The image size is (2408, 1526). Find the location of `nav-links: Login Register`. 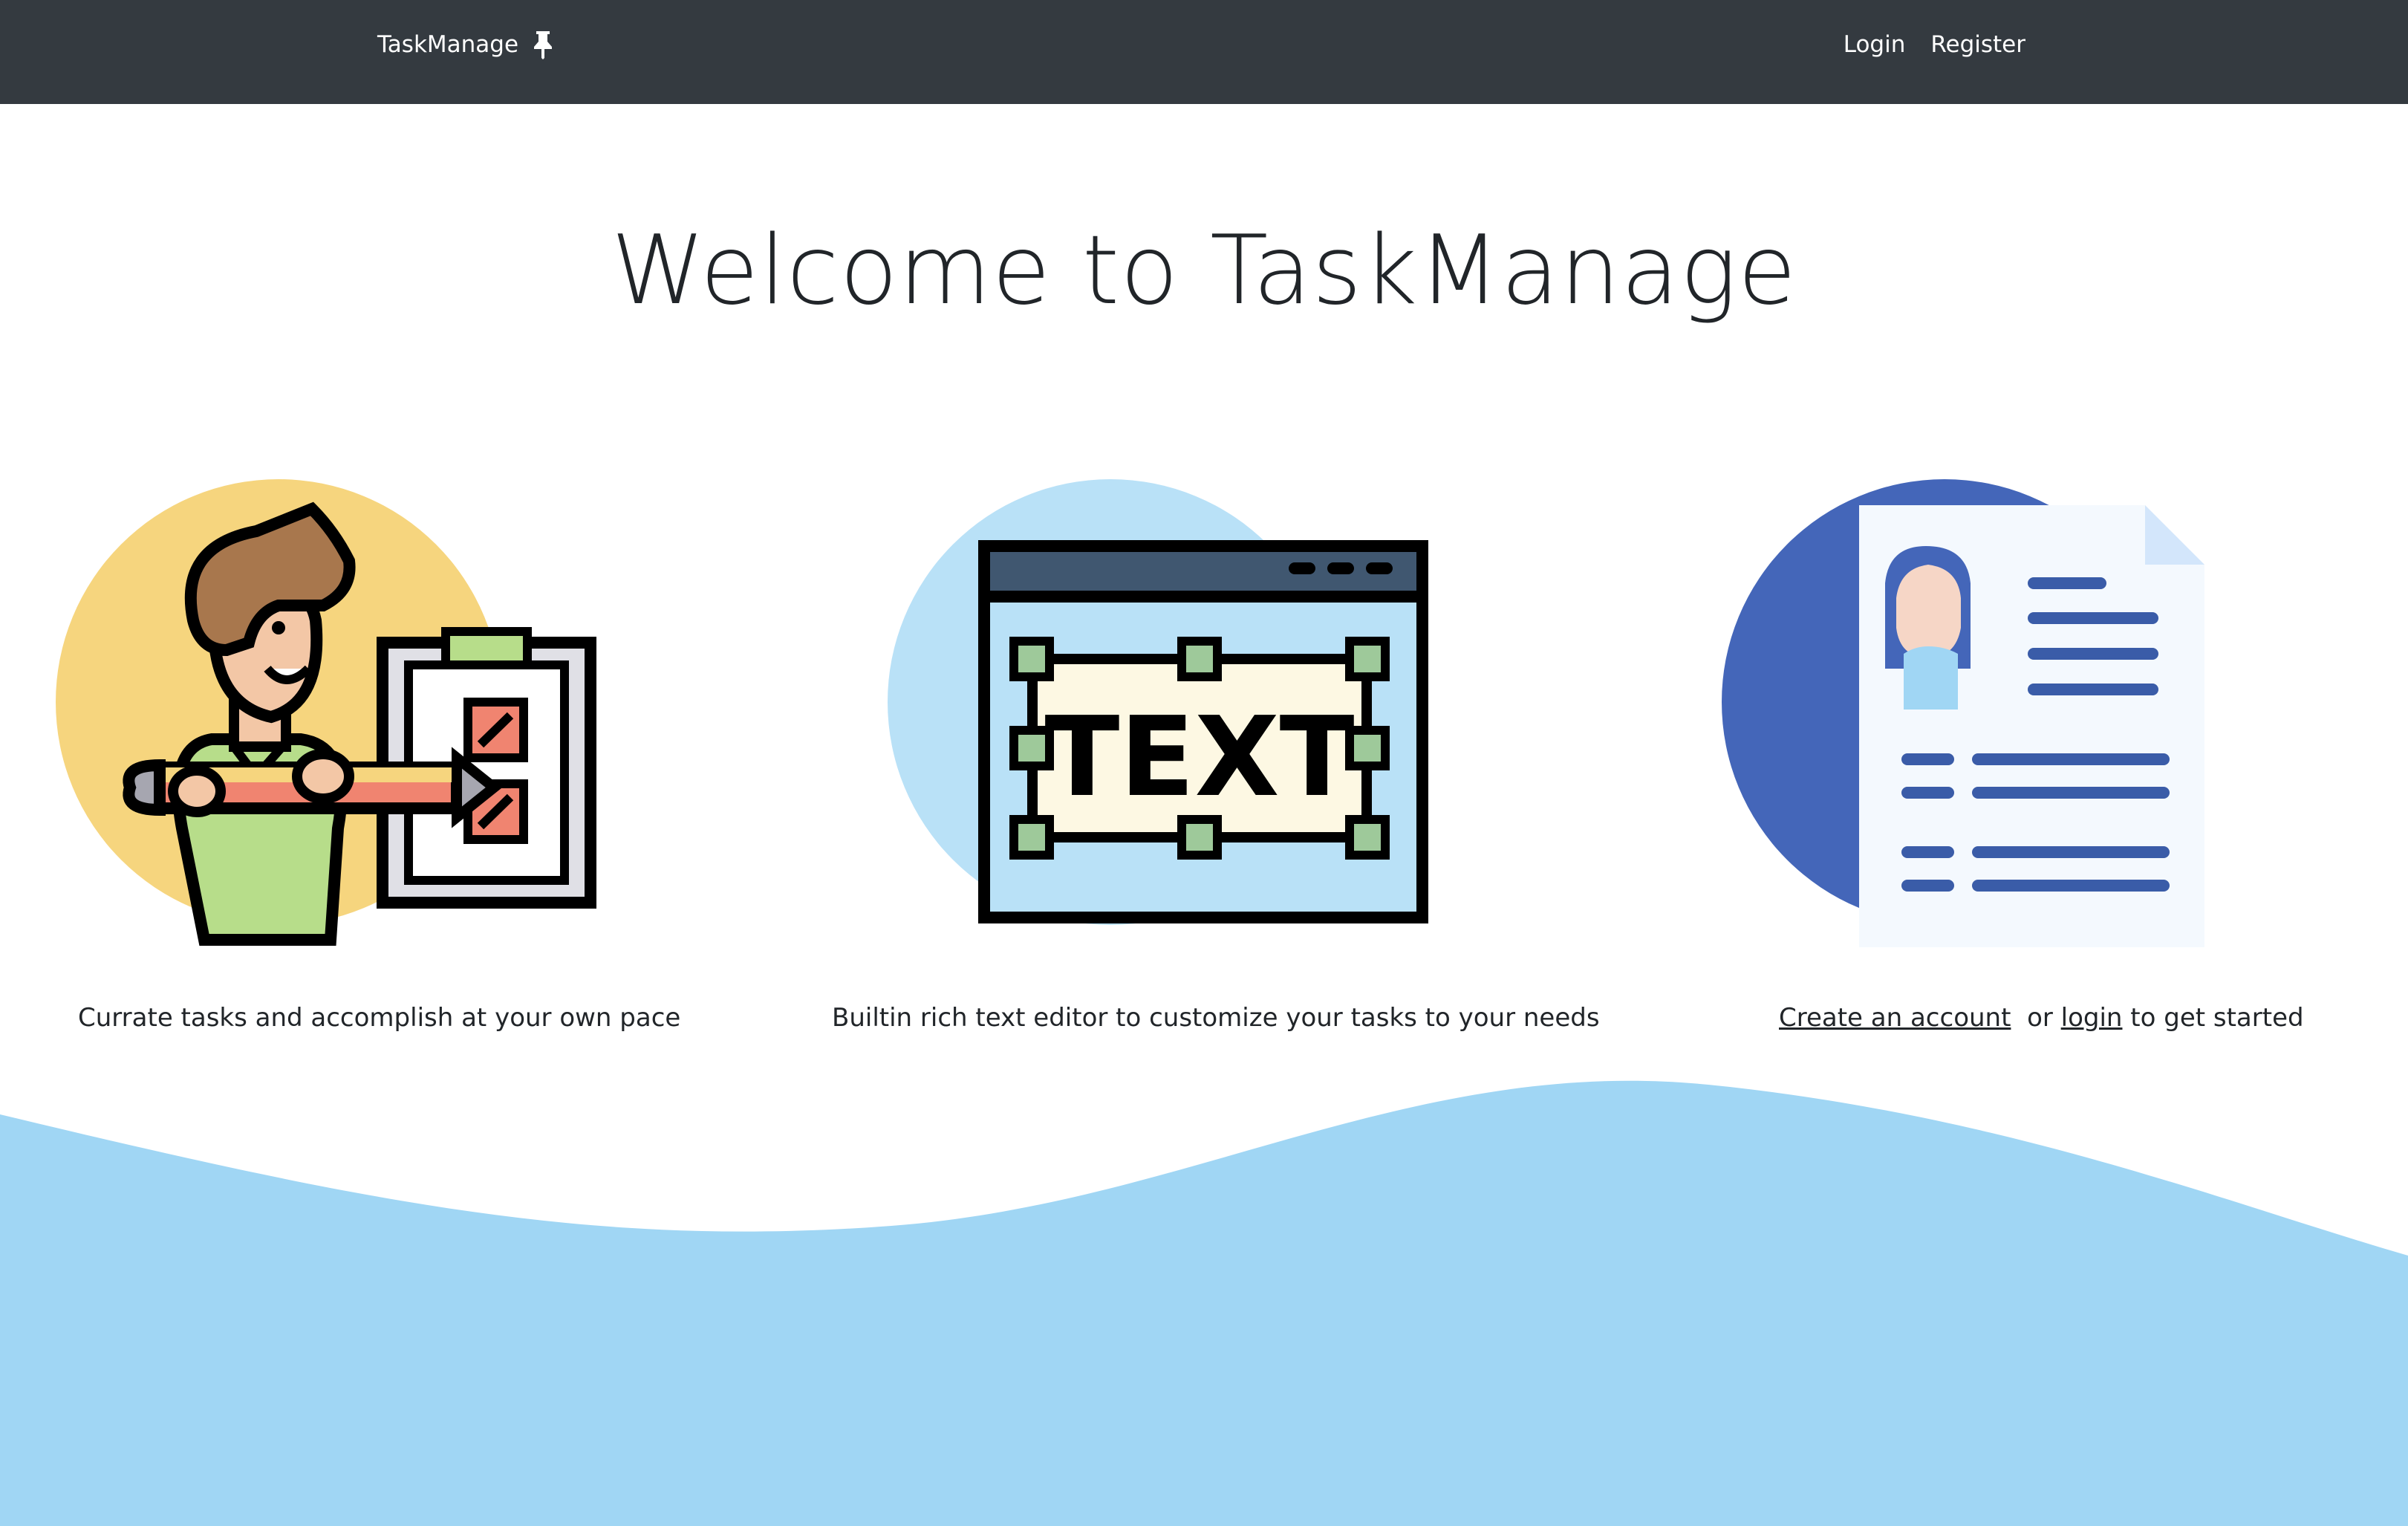

nav-links: Login Register is located at coordinates (1934, 45).